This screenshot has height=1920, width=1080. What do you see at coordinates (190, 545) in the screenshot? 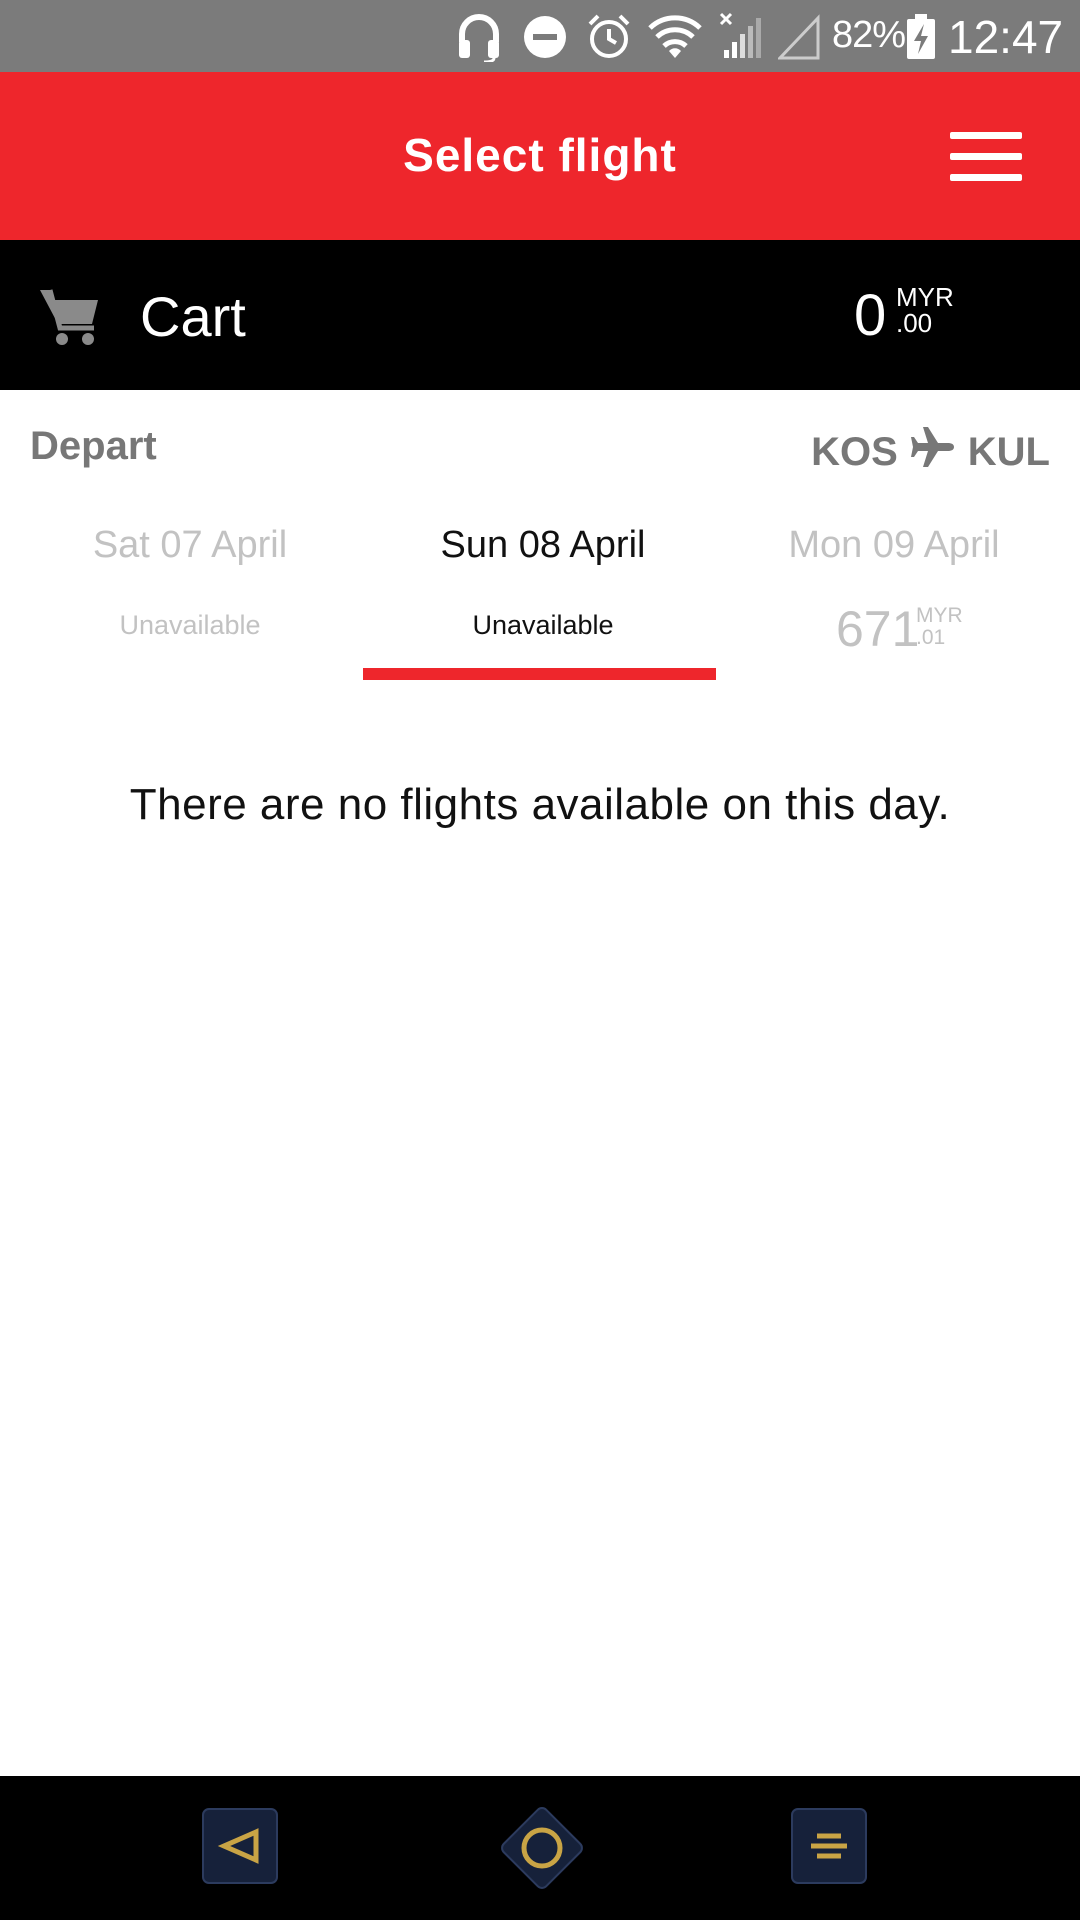
I see `date-label: Sat 07 April` at bounding box center [190, 545].